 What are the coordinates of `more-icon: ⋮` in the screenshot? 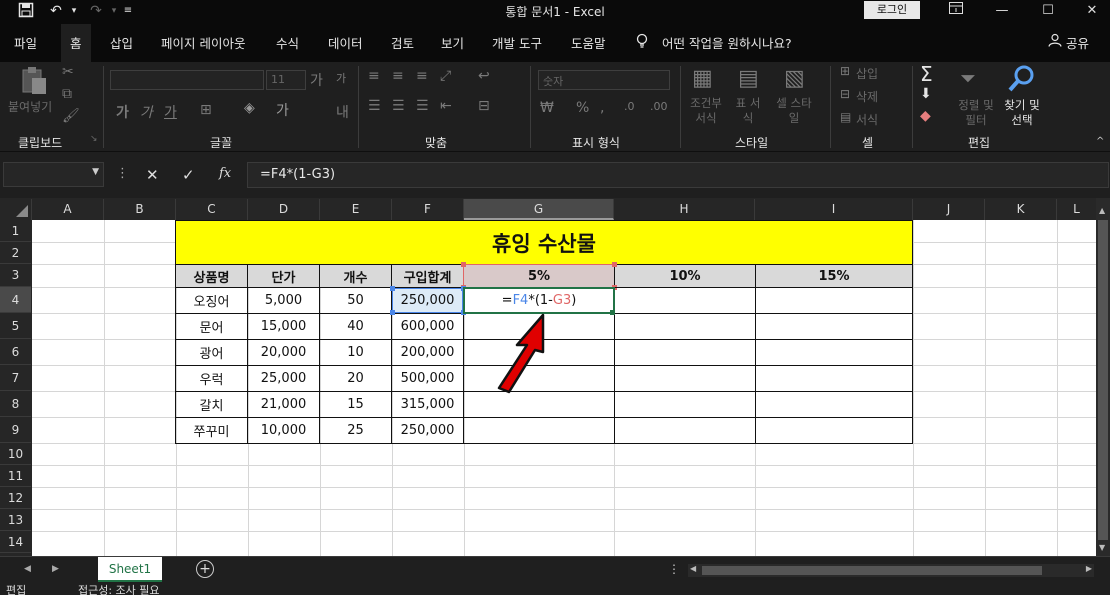 It's located at (122, 173).